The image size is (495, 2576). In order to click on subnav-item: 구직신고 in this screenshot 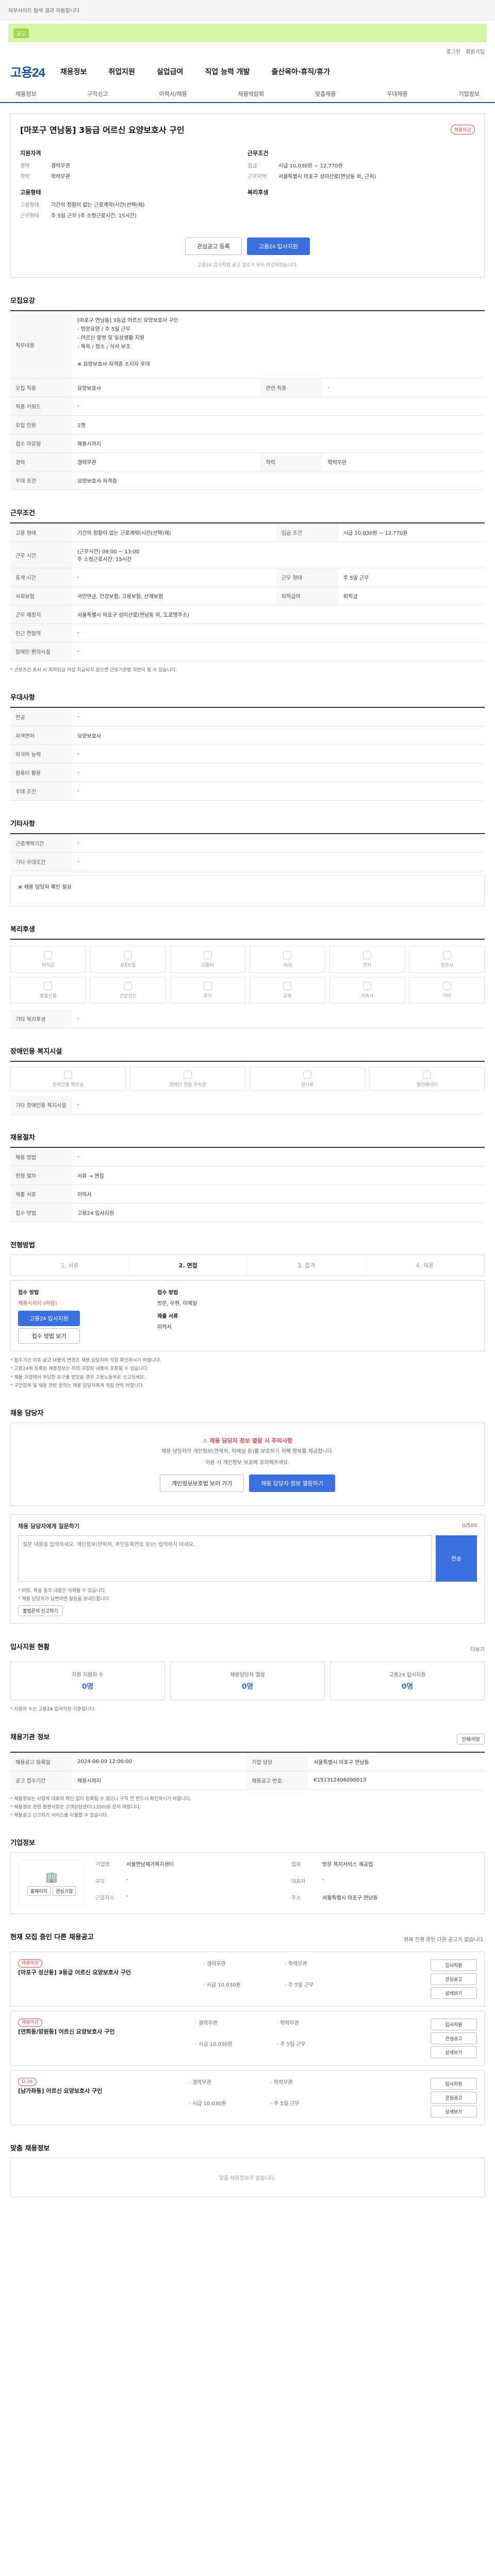, I will do `click(97, 94)`.